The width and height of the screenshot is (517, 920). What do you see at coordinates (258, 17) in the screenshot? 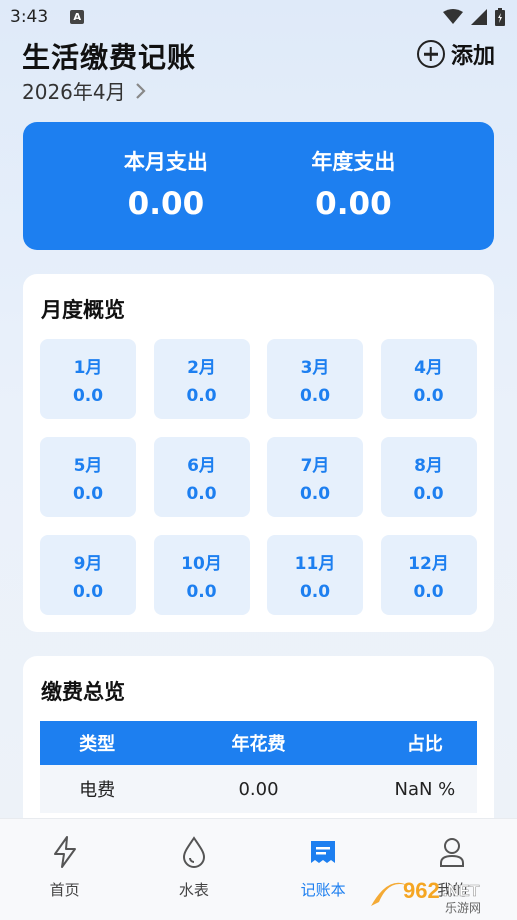
I see `status-bar: 3:43 A` at bounding box center [258, 17].